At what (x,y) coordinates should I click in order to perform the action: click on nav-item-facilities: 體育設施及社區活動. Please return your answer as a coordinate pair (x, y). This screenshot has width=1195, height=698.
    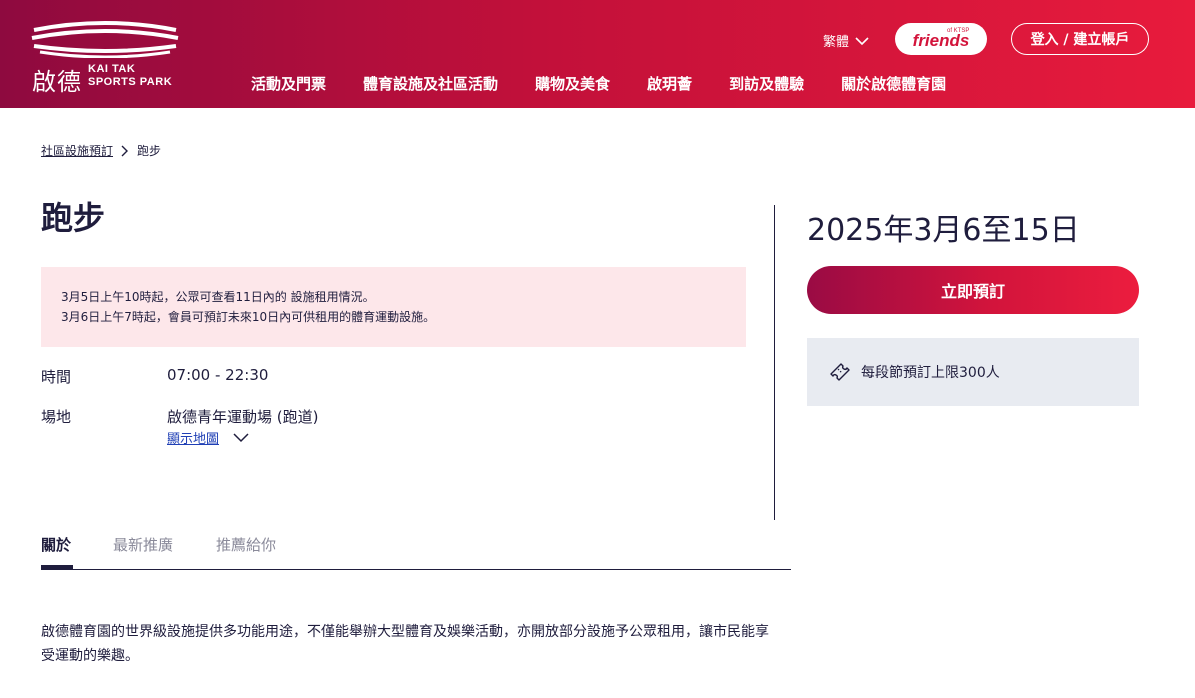
    Looking at the image, I should click on (430, 83).